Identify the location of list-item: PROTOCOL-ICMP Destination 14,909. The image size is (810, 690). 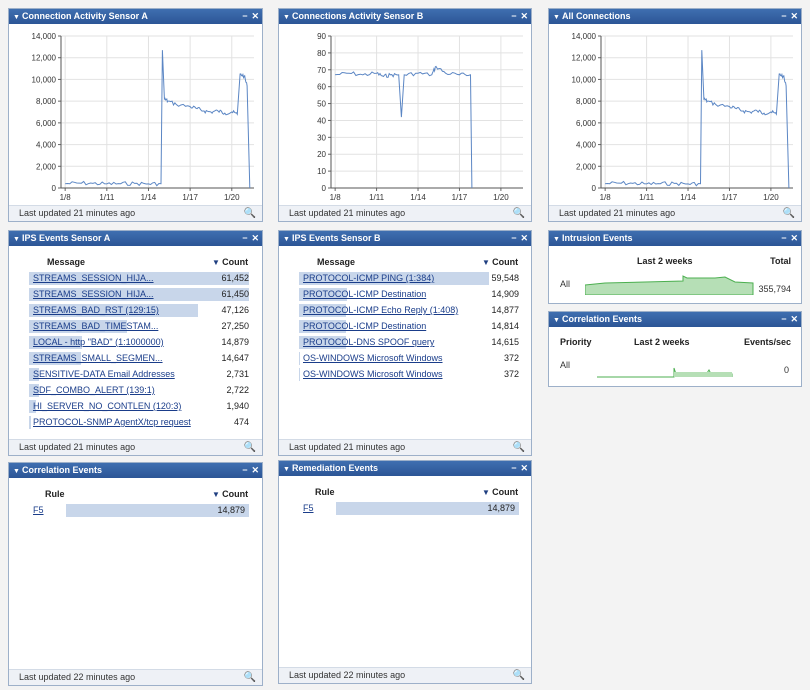
(409, 294).